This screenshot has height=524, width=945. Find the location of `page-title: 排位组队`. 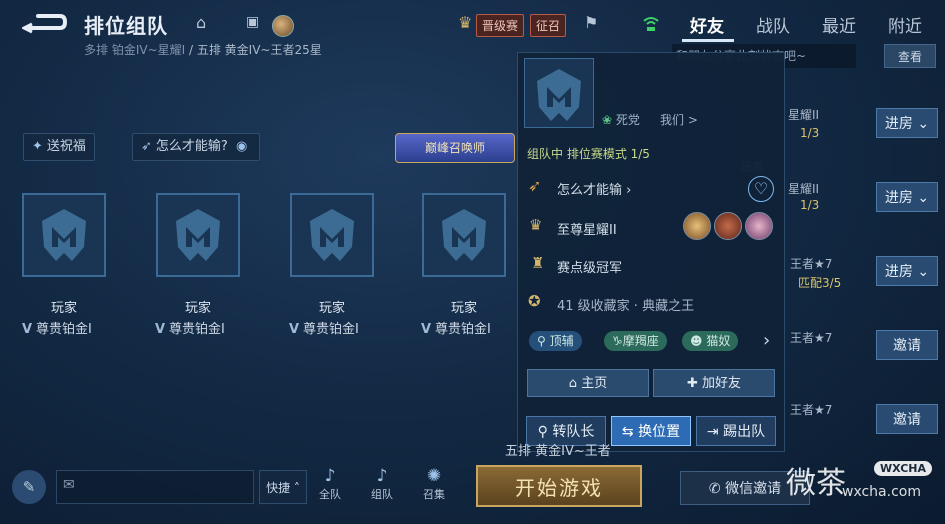

page-title: 排位组队 is located at coordinates (126, 26).